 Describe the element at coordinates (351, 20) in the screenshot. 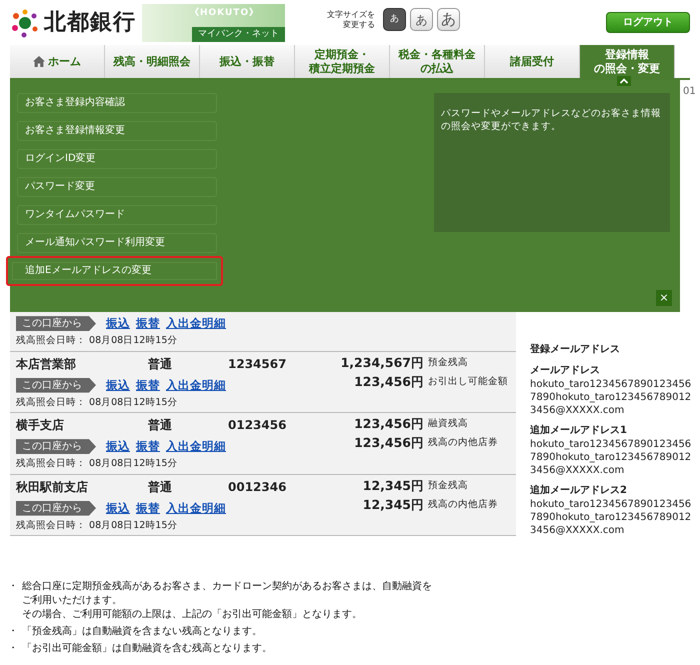

I see `font-size-label: 文字サイズを 変更する` at that location.